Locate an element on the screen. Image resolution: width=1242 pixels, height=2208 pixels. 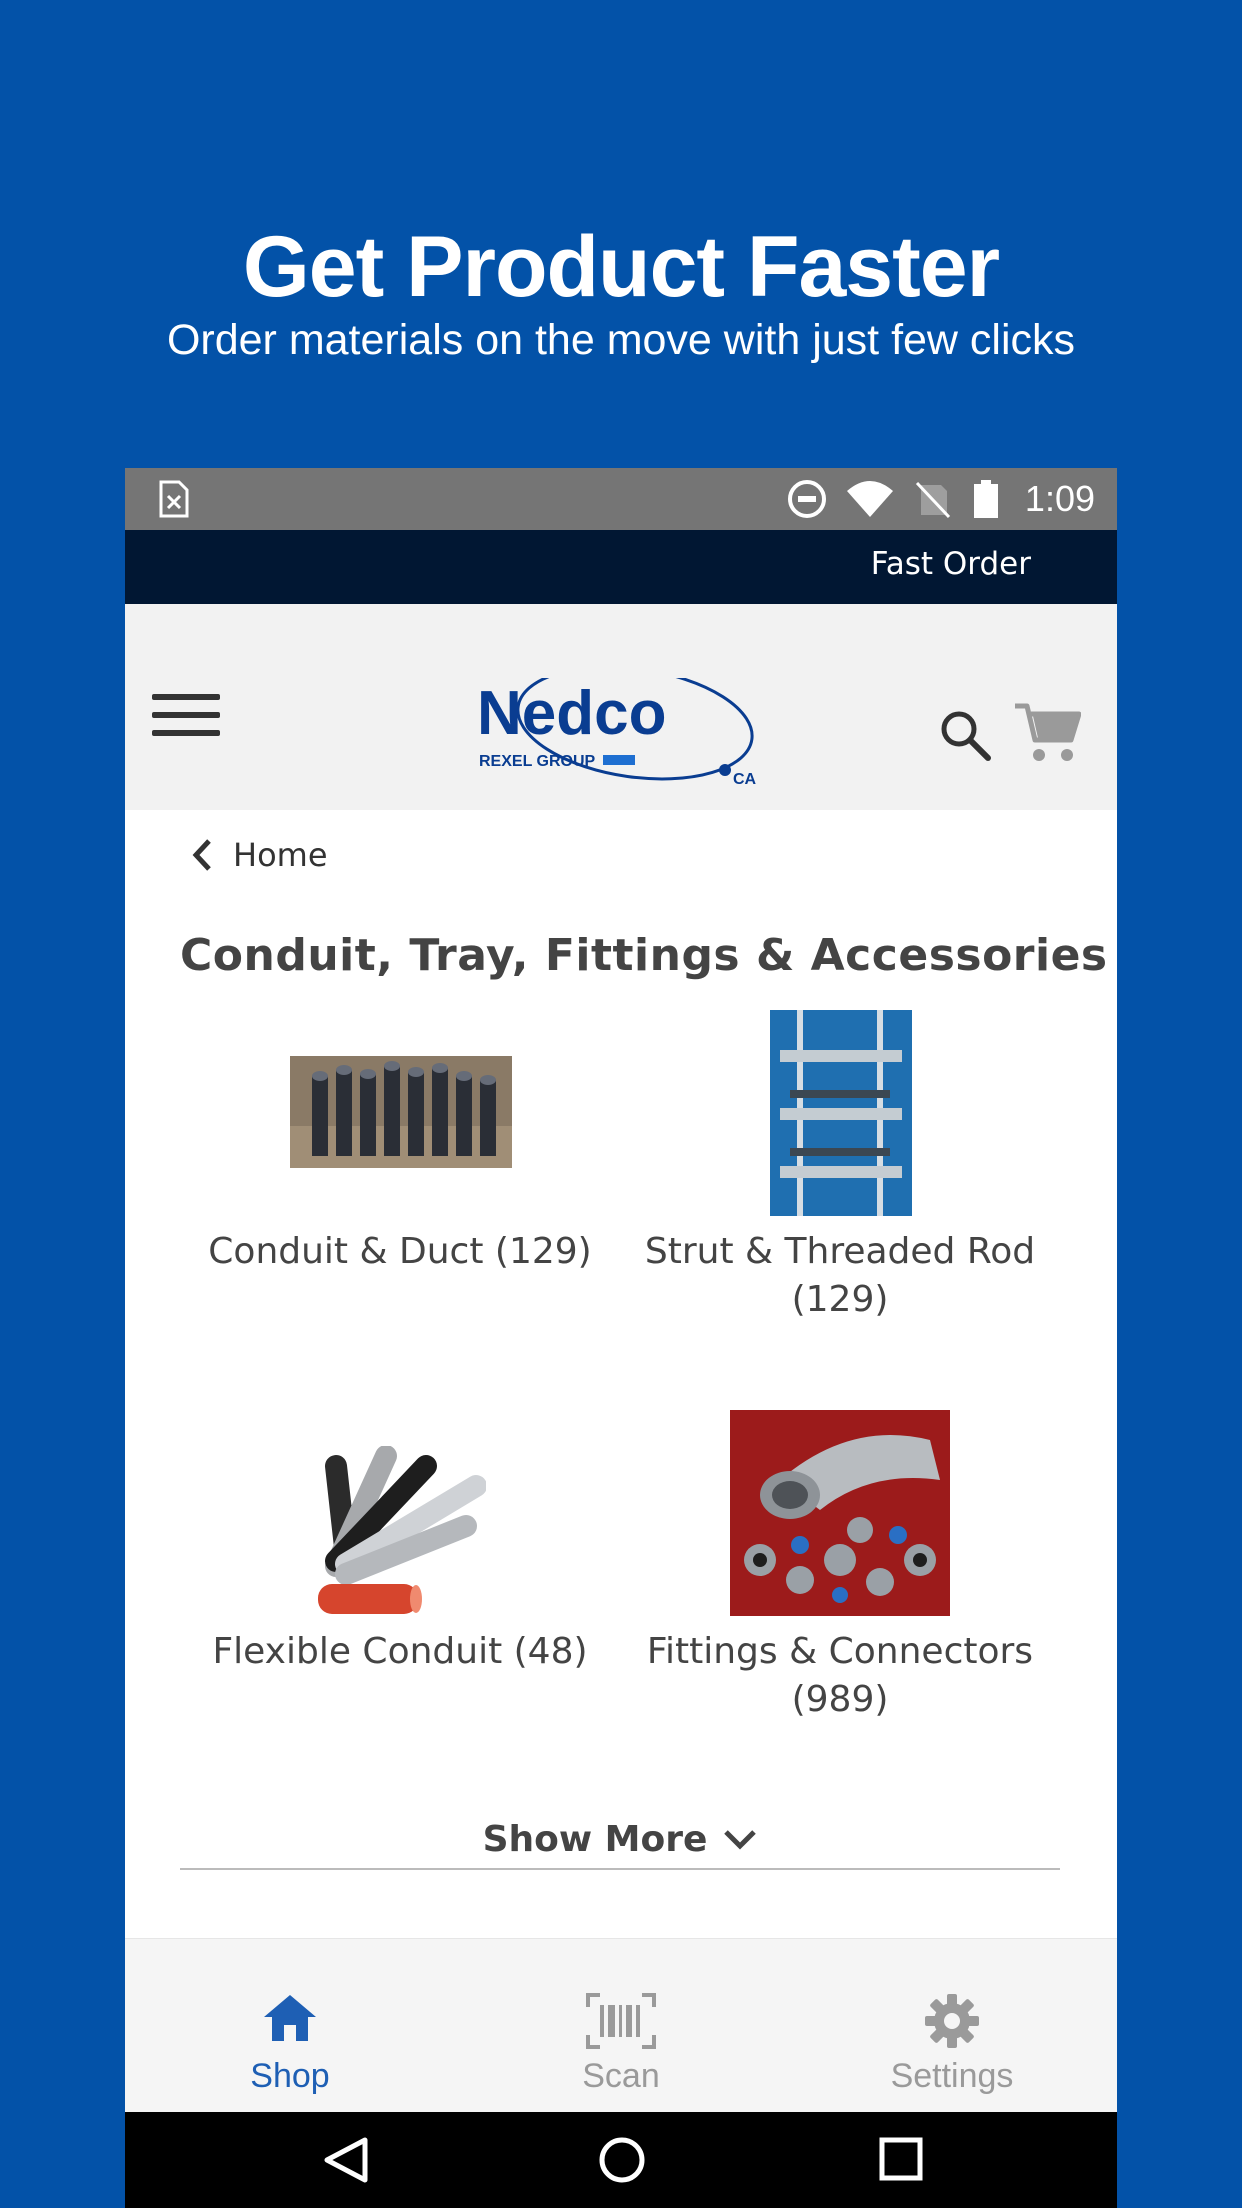
do-not-disturb-icon is located at coordinates (806, 499).